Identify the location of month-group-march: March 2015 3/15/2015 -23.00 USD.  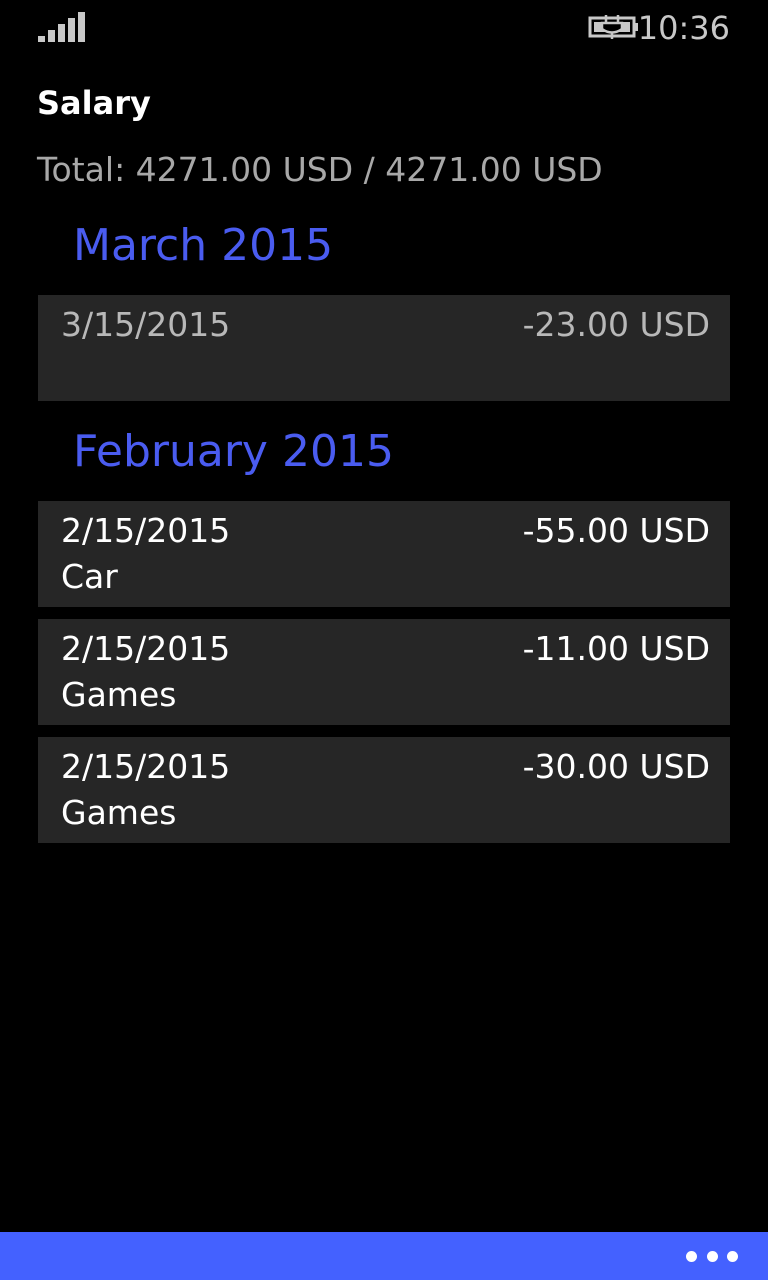
(384, 308).